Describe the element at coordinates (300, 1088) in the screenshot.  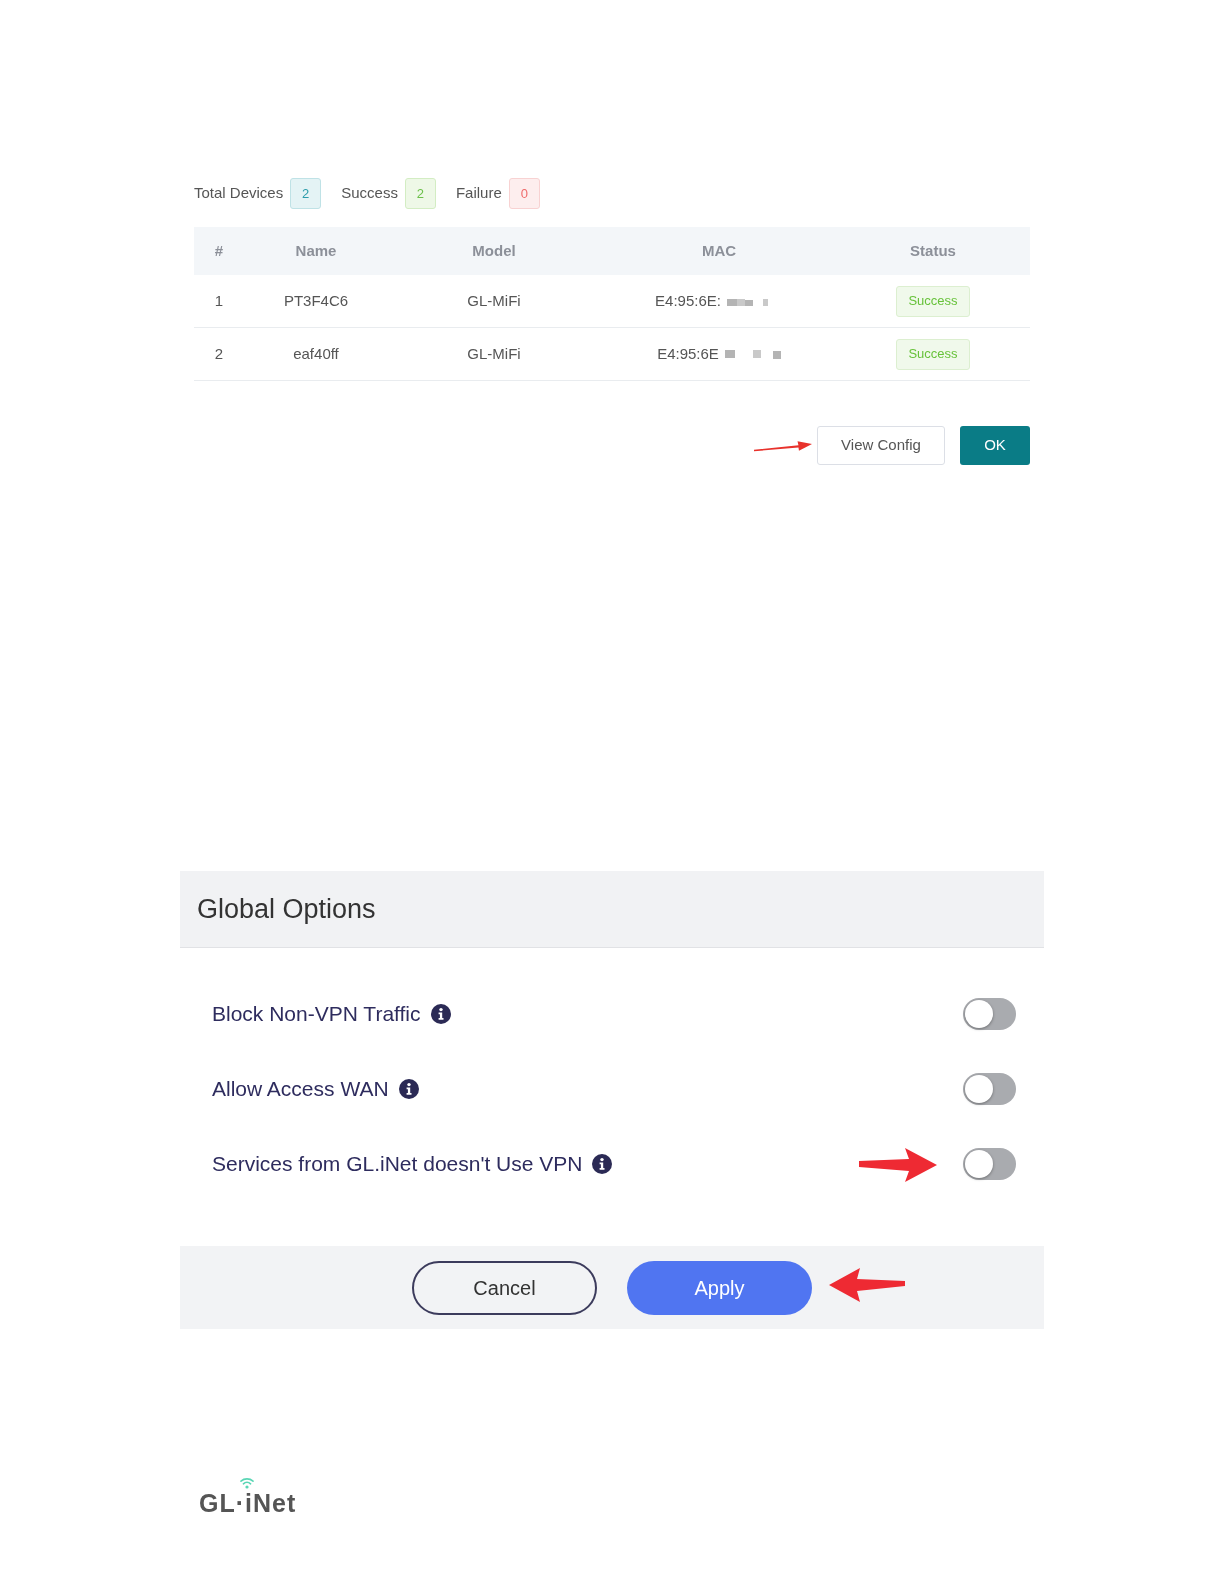
I see `option-label: Allow Access WAN` at that location.